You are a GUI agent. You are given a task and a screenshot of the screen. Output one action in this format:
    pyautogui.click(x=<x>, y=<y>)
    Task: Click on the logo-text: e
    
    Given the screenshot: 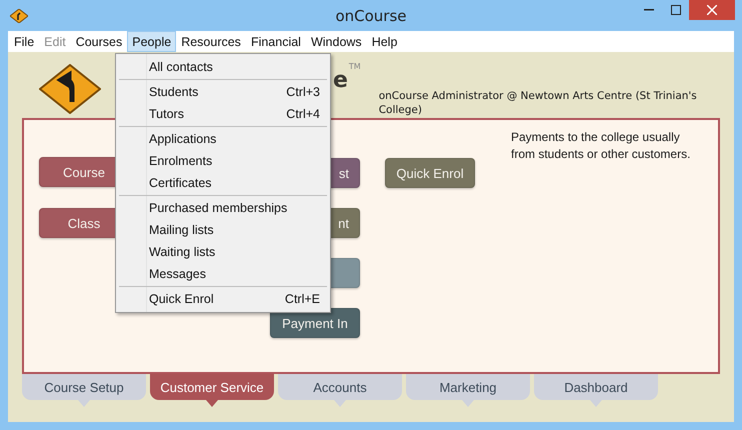 What is the action you would take?
    pyautogui.click(x=340, y=81)
    